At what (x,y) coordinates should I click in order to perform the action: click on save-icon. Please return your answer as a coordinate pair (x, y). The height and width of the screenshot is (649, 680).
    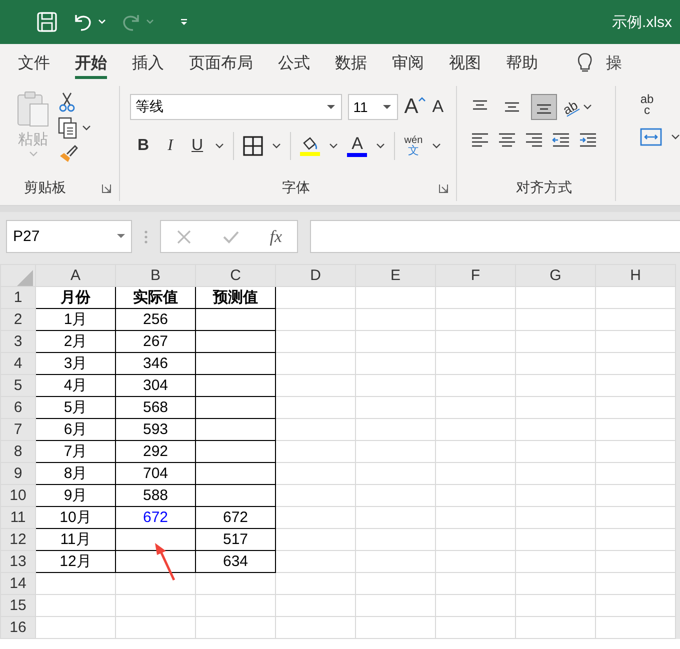
    Looking at the image, I should click on (47, 22).